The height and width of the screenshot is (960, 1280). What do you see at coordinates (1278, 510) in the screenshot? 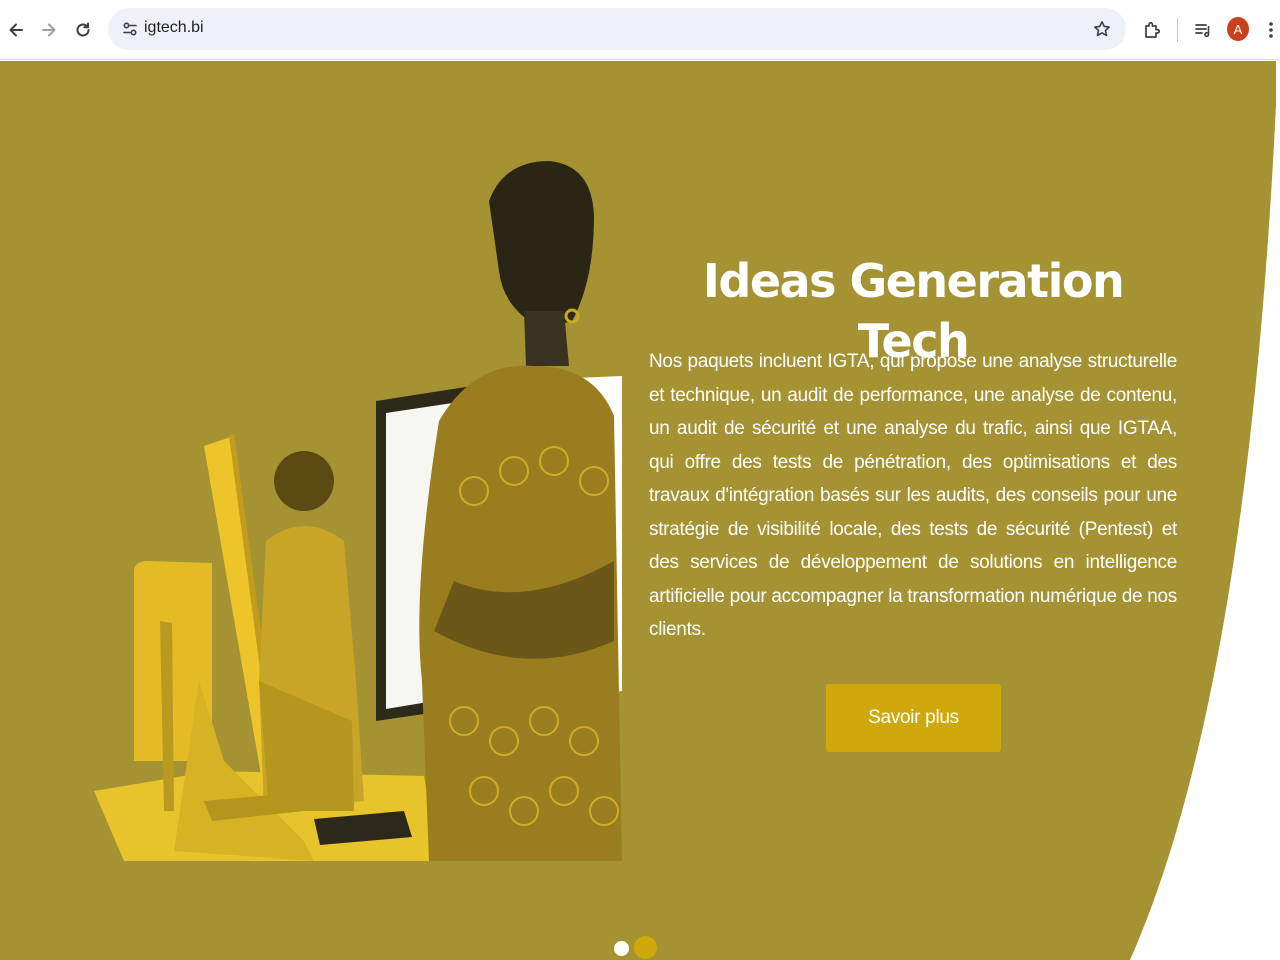
I see `scrollbar` at bounding box center [1278, 510].